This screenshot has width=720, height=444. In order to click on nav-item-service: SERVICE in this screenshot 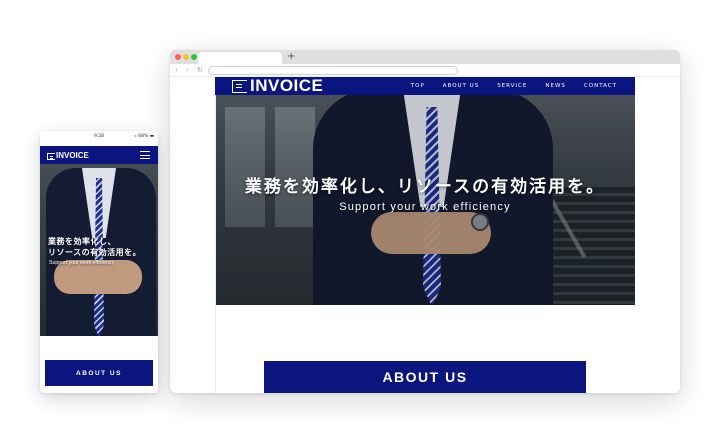, I will do `click(512, 86)`.